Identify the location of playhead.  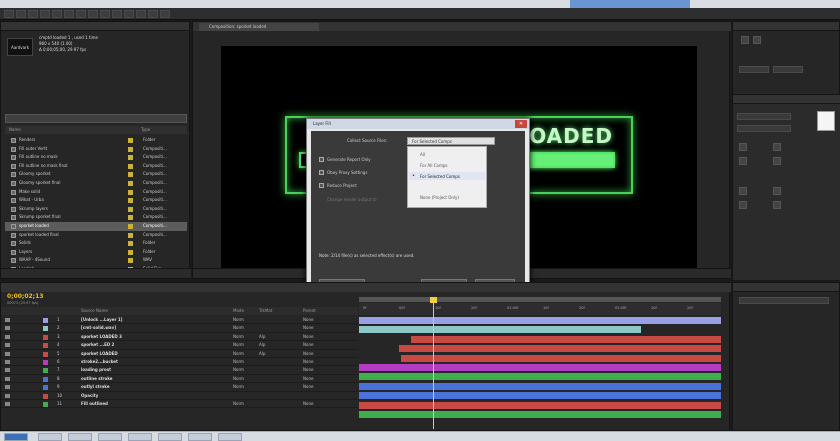
(433, 363).